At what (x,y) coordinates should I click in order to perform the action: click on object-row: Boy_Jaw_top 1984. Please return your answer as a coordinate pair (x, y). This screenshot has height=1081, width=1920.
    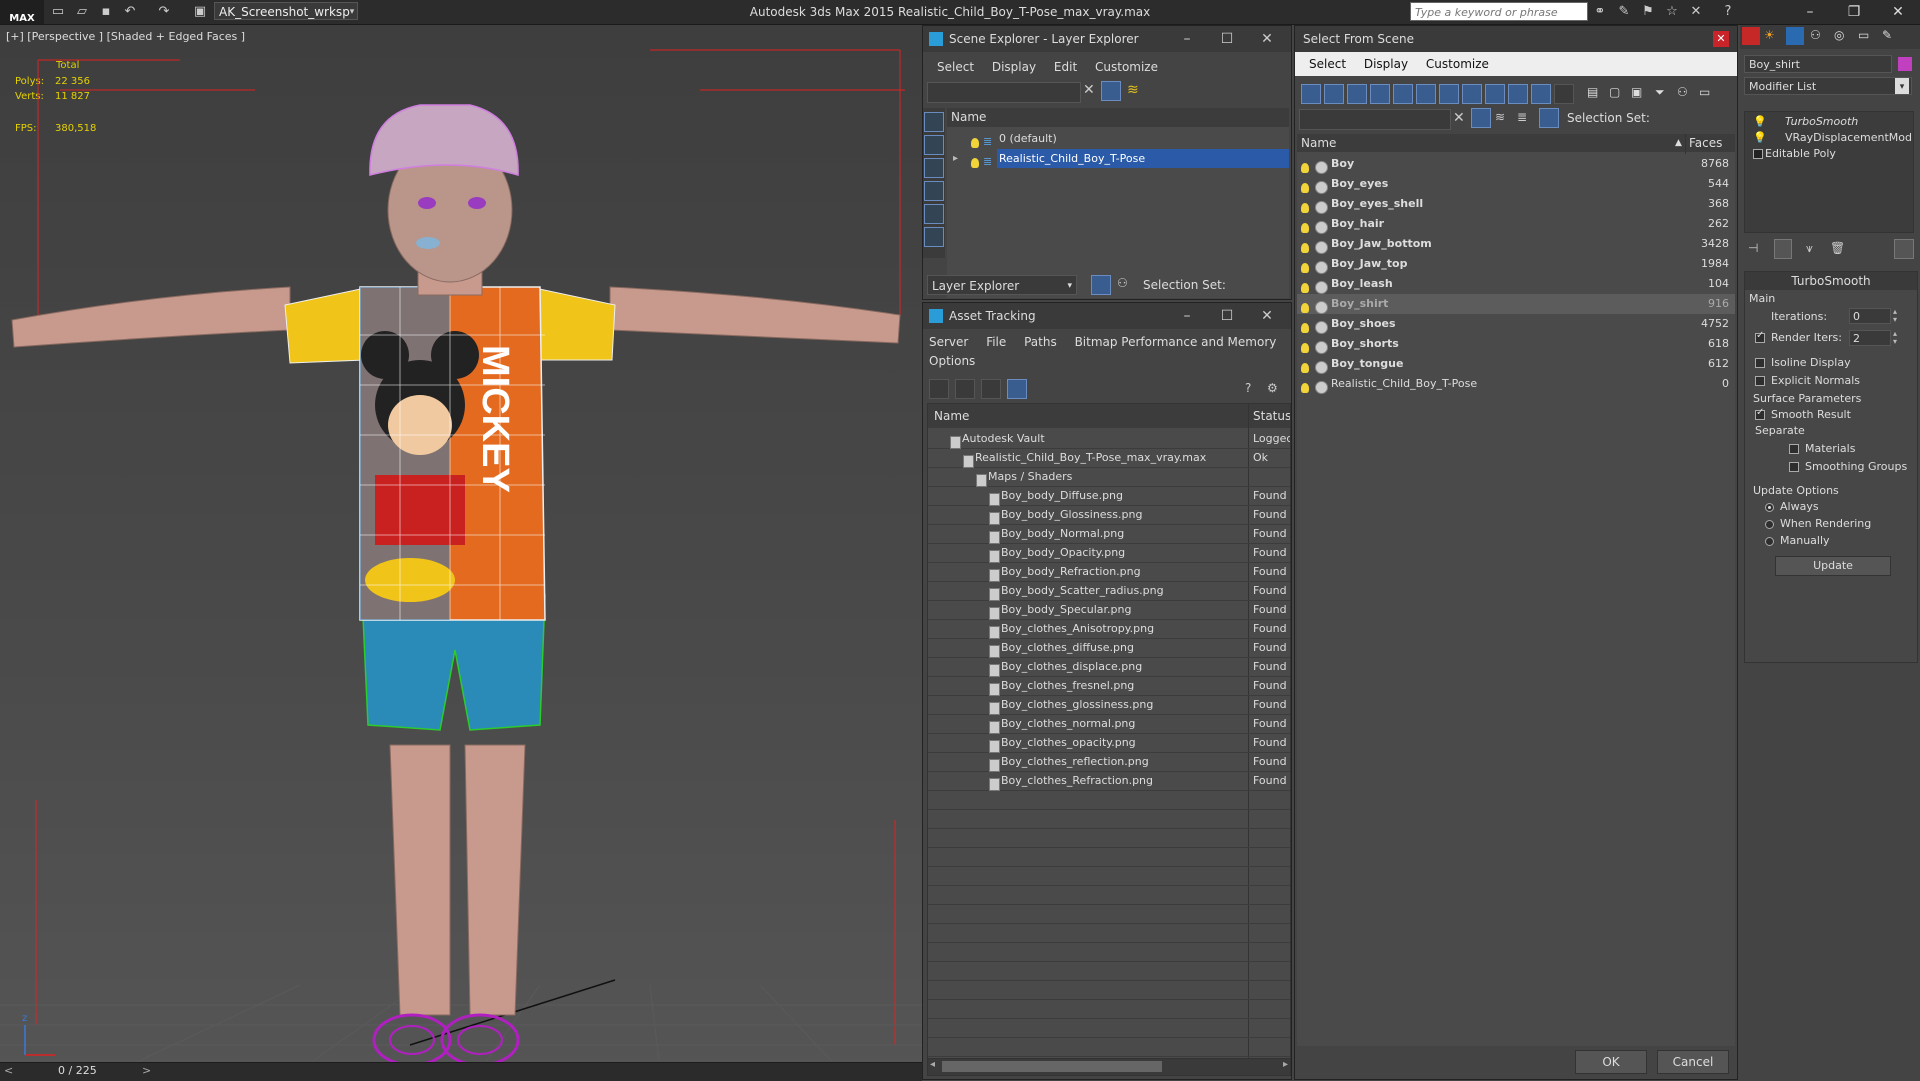
    Looking at the image, I should click on (1516, 264).